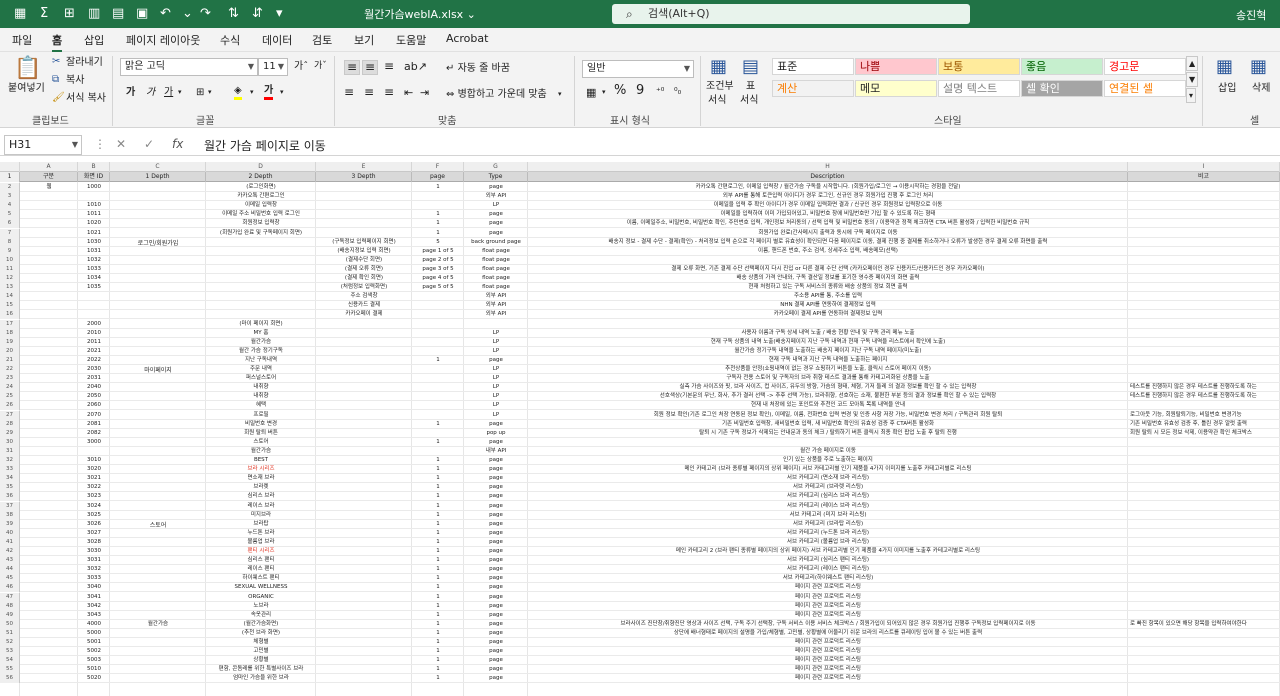 The width and height of the screenshot is (1280, 696). I want to click on cell-b: 2000, so click(94, 324).